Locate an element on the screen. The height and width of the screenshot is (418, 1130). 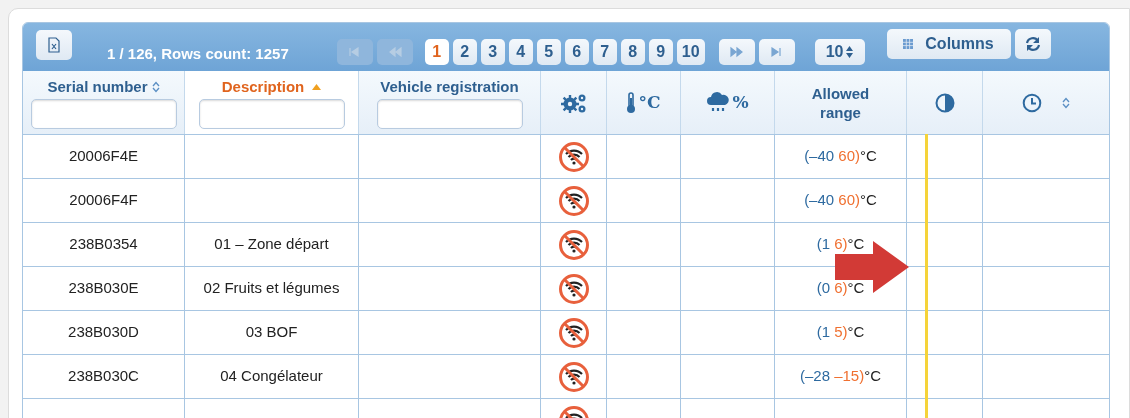
page-button: 6 is located at coordinates (576, 52).